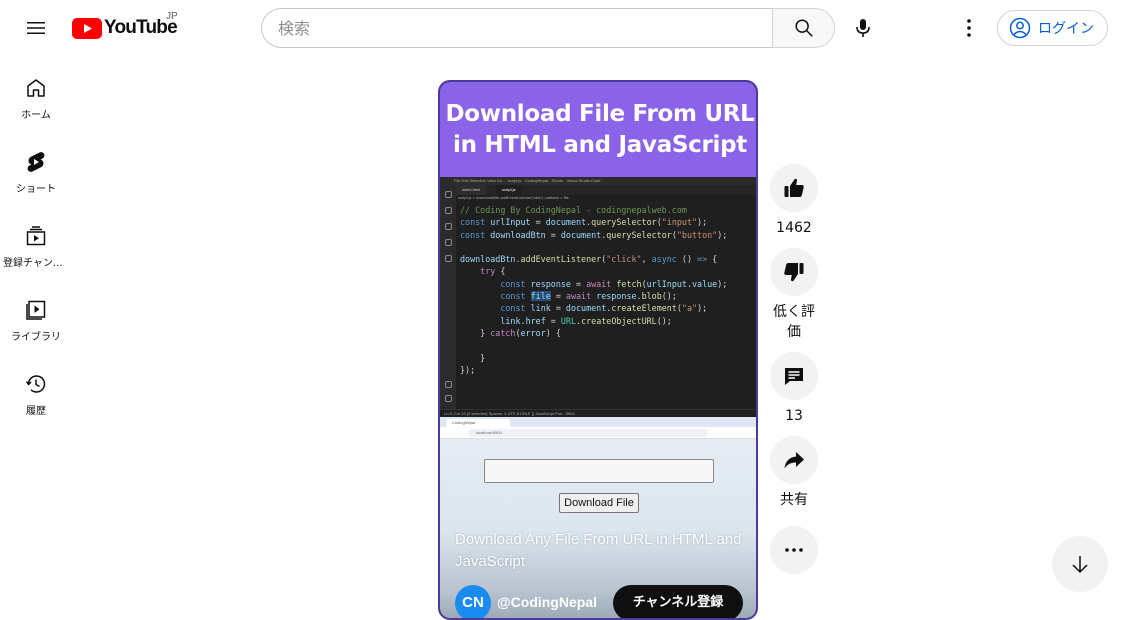 The height and width of the screenshot is (620, 1124). I want to click on dislike-action: 低く評価, so click(794, 295).